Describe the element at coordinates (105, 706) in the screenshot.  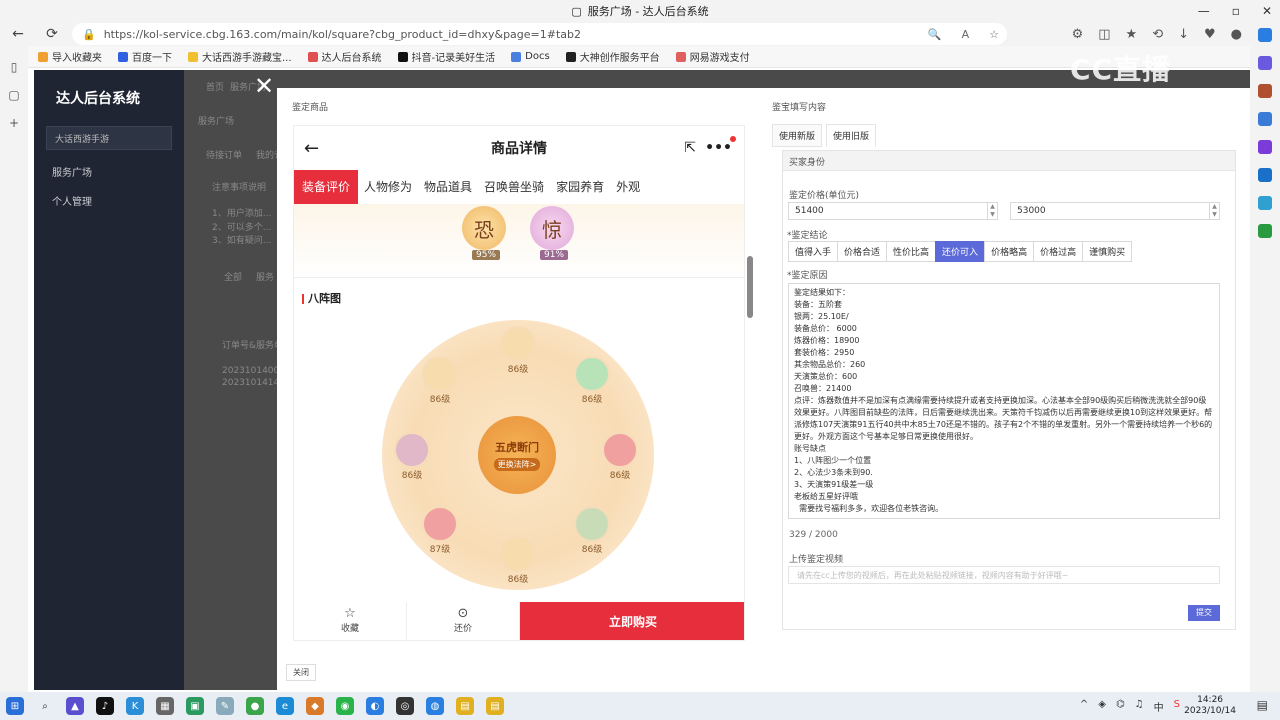
I see `tiktok-icon: ♪` at that location.